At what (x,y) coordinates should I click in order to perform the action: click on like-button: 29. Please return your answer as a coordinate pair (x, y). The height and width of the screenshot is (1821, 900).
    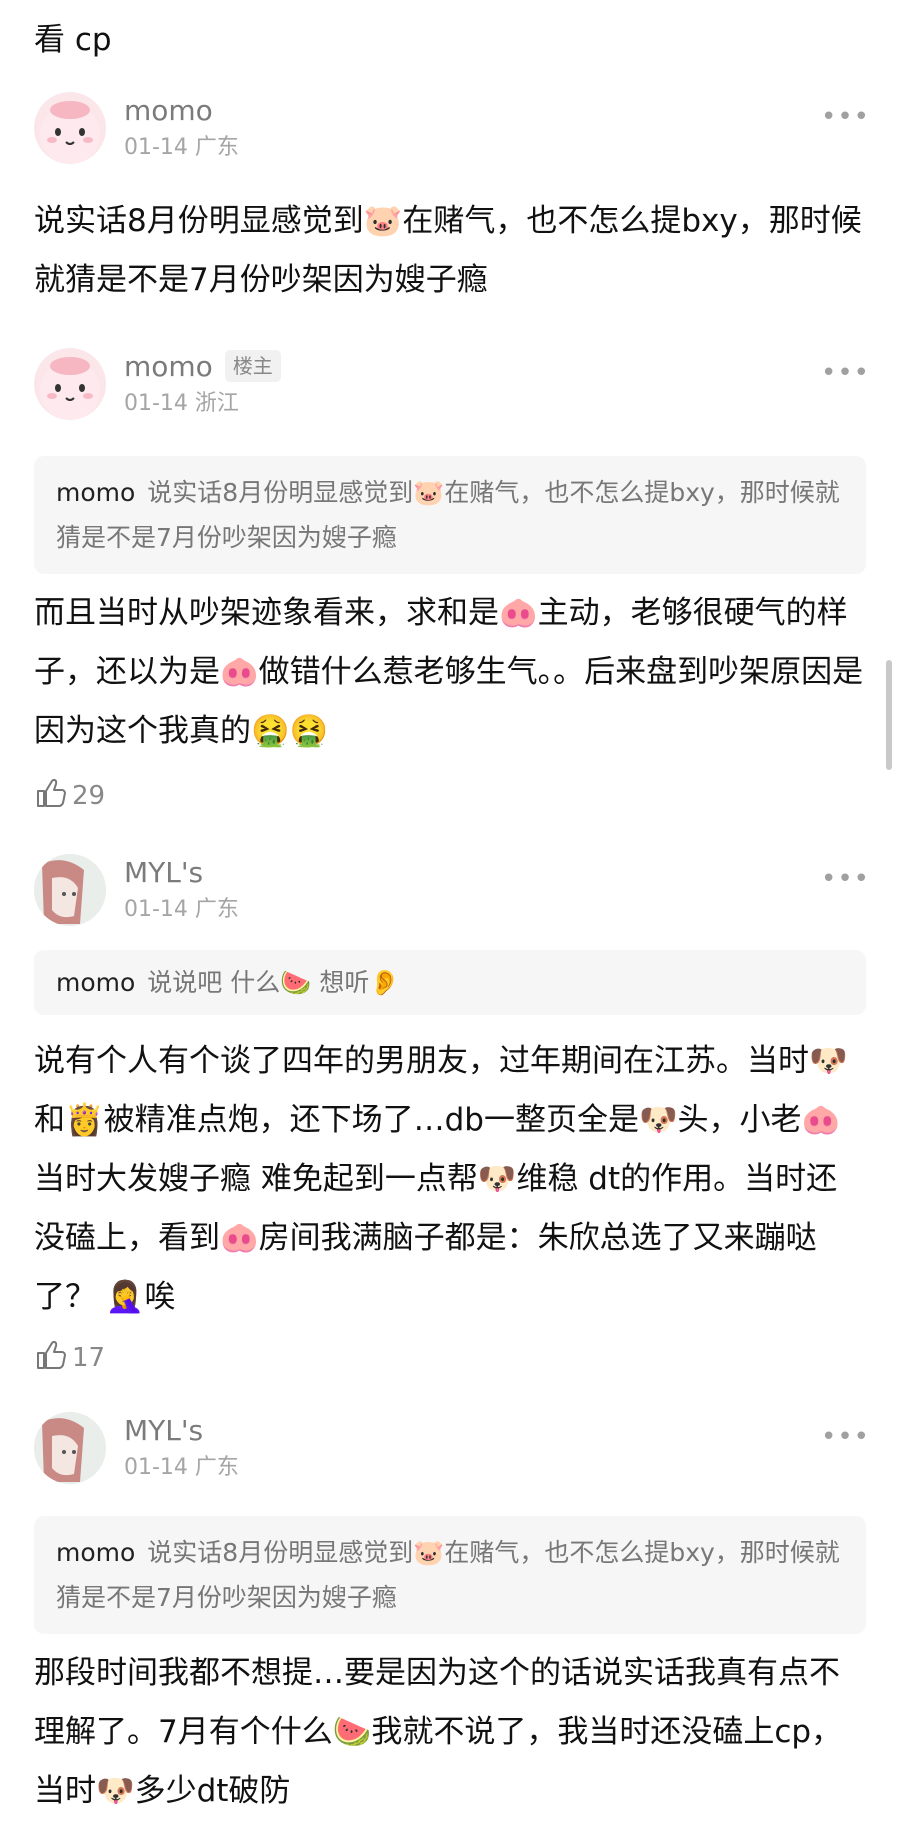
    Looking at the image, I should click on (69, 795).